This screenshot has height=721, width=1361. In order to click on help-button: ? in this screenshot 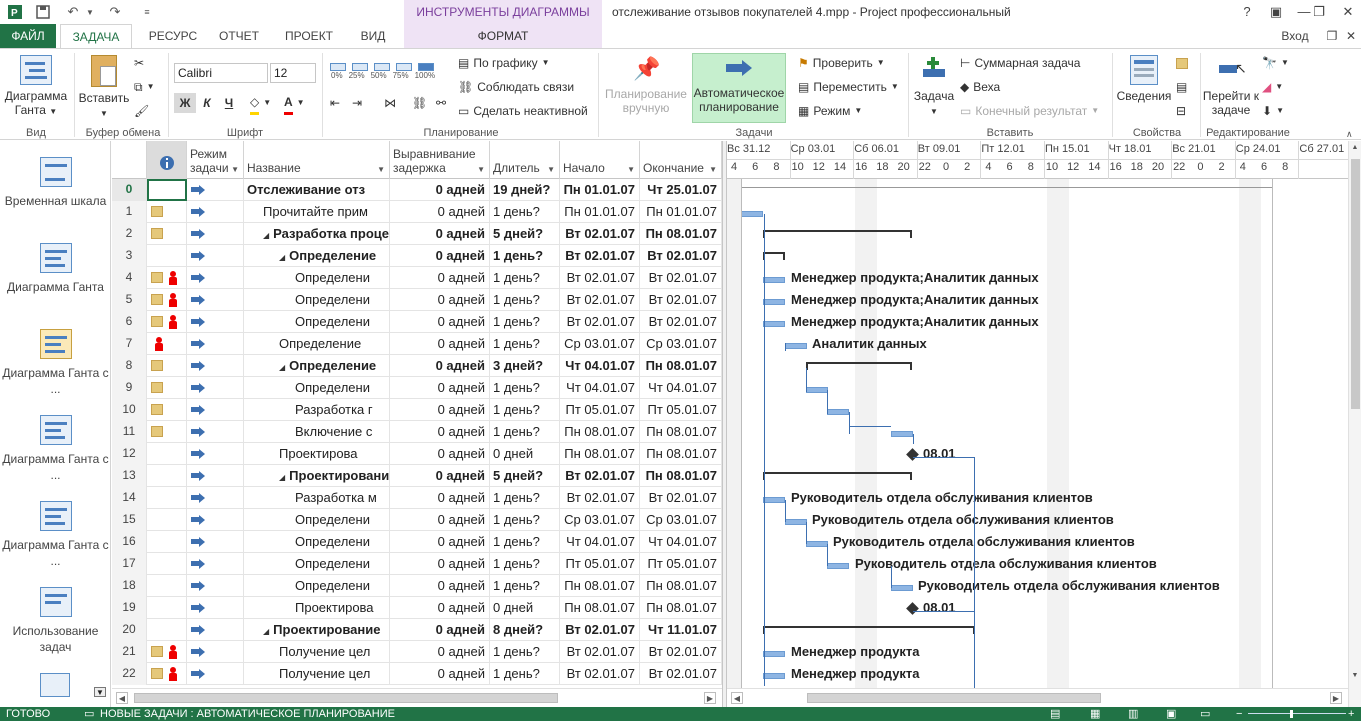, I will do `click(1247, 12)`.